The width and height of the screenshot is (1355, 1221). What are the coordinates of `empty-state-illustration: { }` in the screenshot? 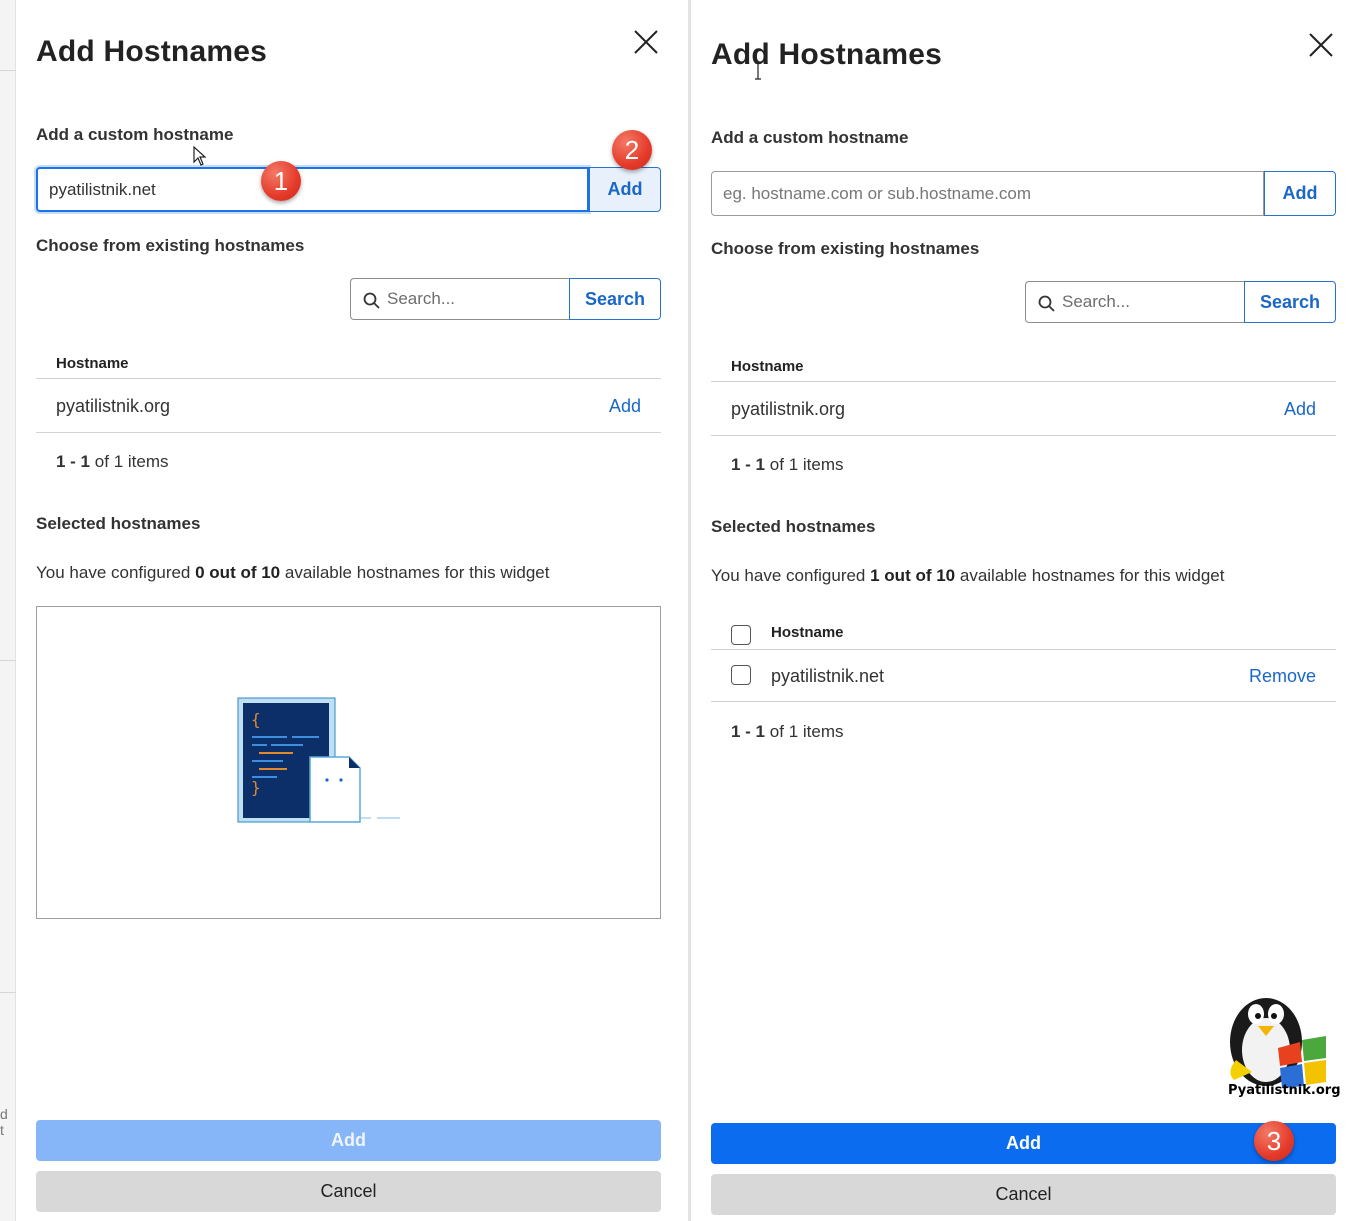 It's located at (318, 760).